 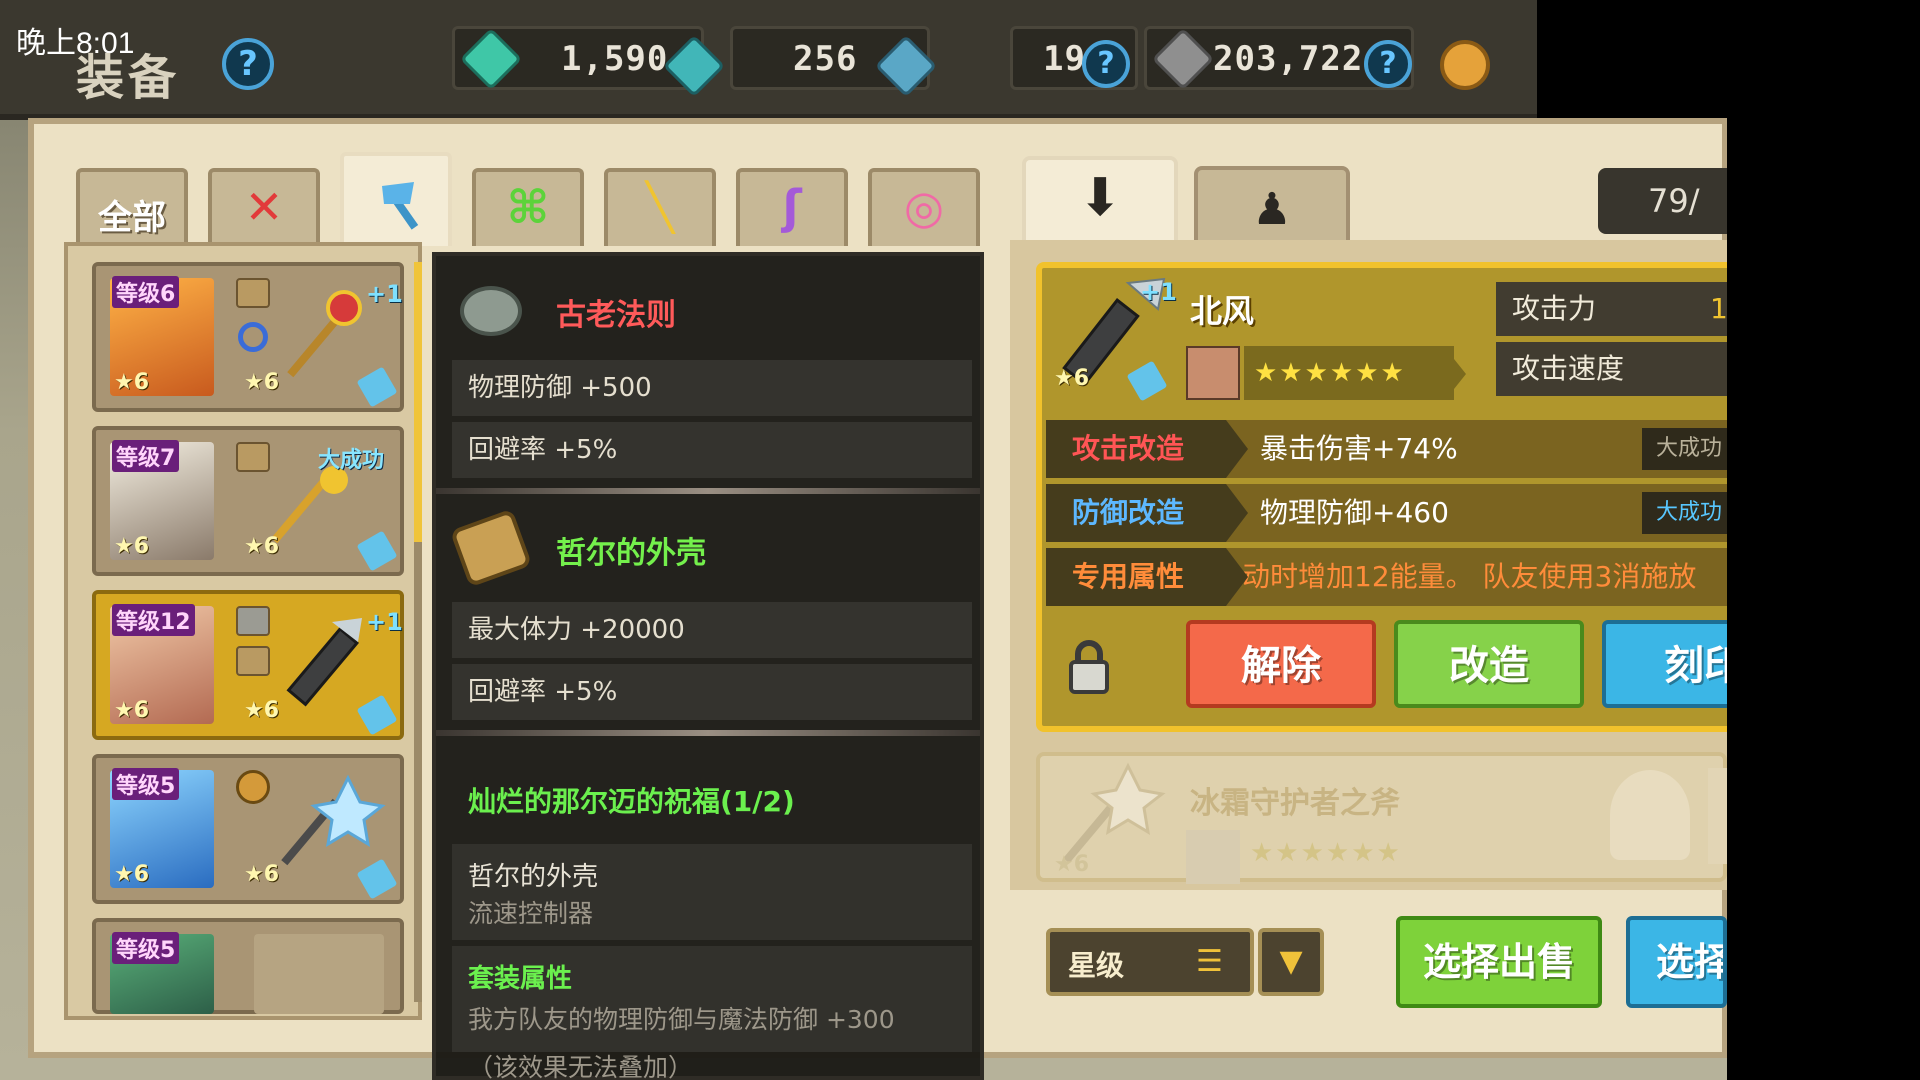 I want to click on unequip-button: 解除, so click(x=1281, y=664).